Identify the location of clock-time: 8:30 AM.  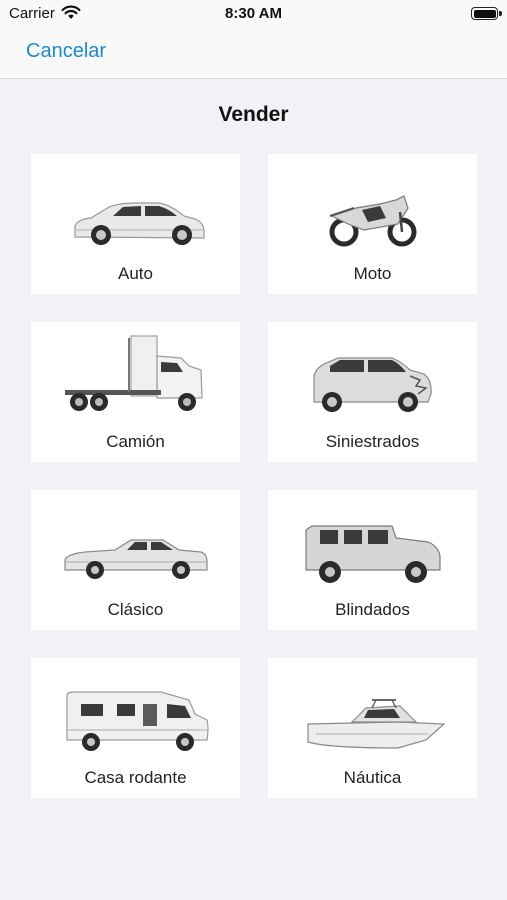
(253, 13).